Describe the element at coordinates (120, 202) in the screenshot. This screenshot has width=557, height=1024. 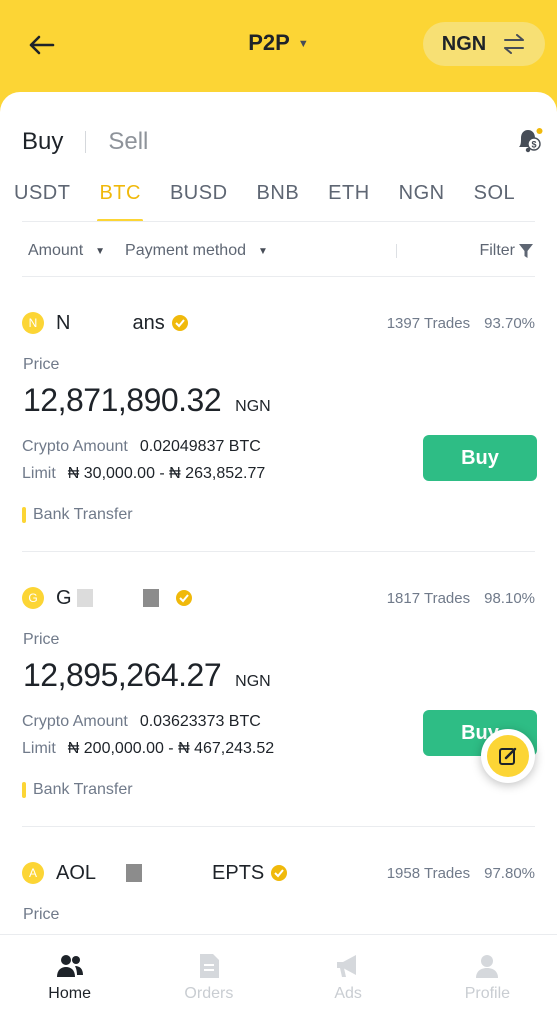
I see `coin-tab-btc: BTC` at that location.